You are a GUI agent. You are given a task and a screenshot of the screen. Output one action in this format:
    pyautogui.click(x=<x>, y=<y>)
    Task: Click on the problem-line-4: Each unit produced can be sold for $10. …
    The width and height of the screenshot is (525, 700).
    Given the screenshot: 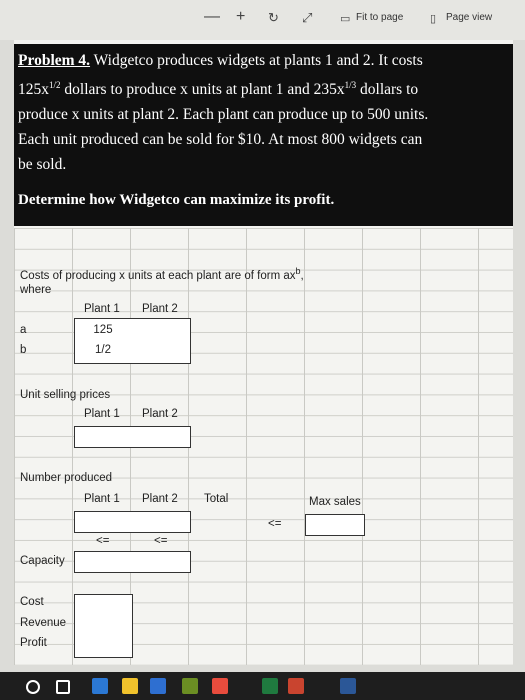 What is the action you would take?
    pyautogui.click(x=220, y=140)
    